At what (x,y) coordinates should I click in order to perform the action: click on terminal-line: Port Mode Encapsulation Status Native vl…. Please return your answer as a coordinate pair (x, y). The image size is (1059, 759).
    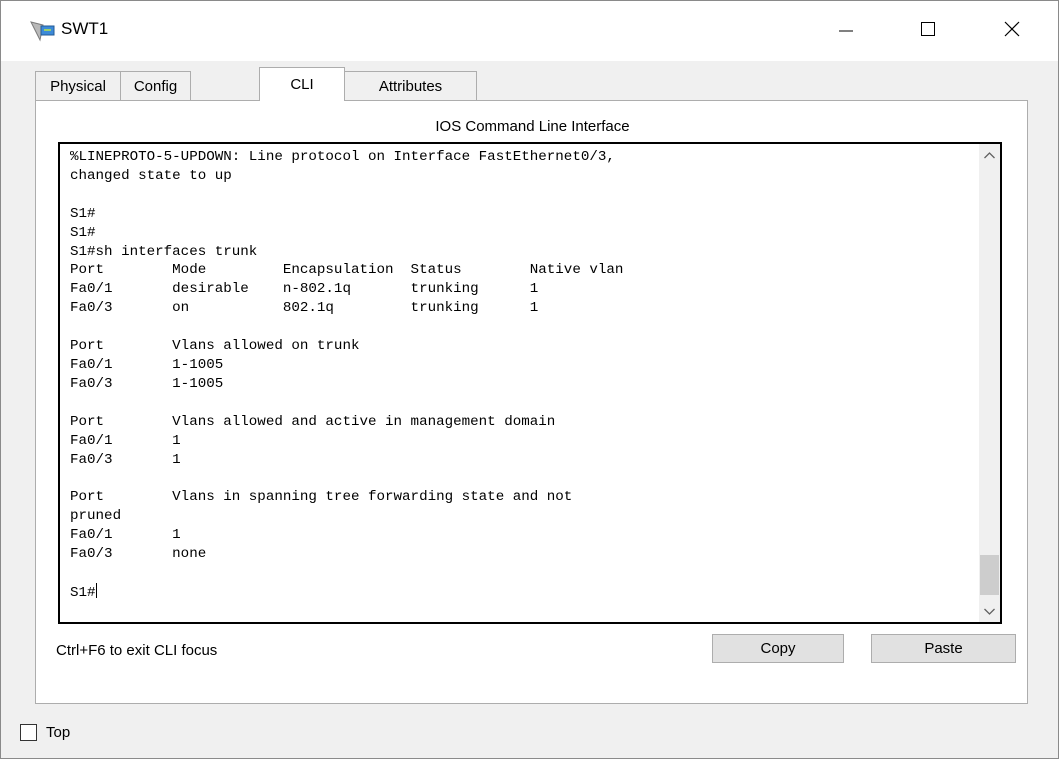
    Looking at the image, I should click on (347, 270).